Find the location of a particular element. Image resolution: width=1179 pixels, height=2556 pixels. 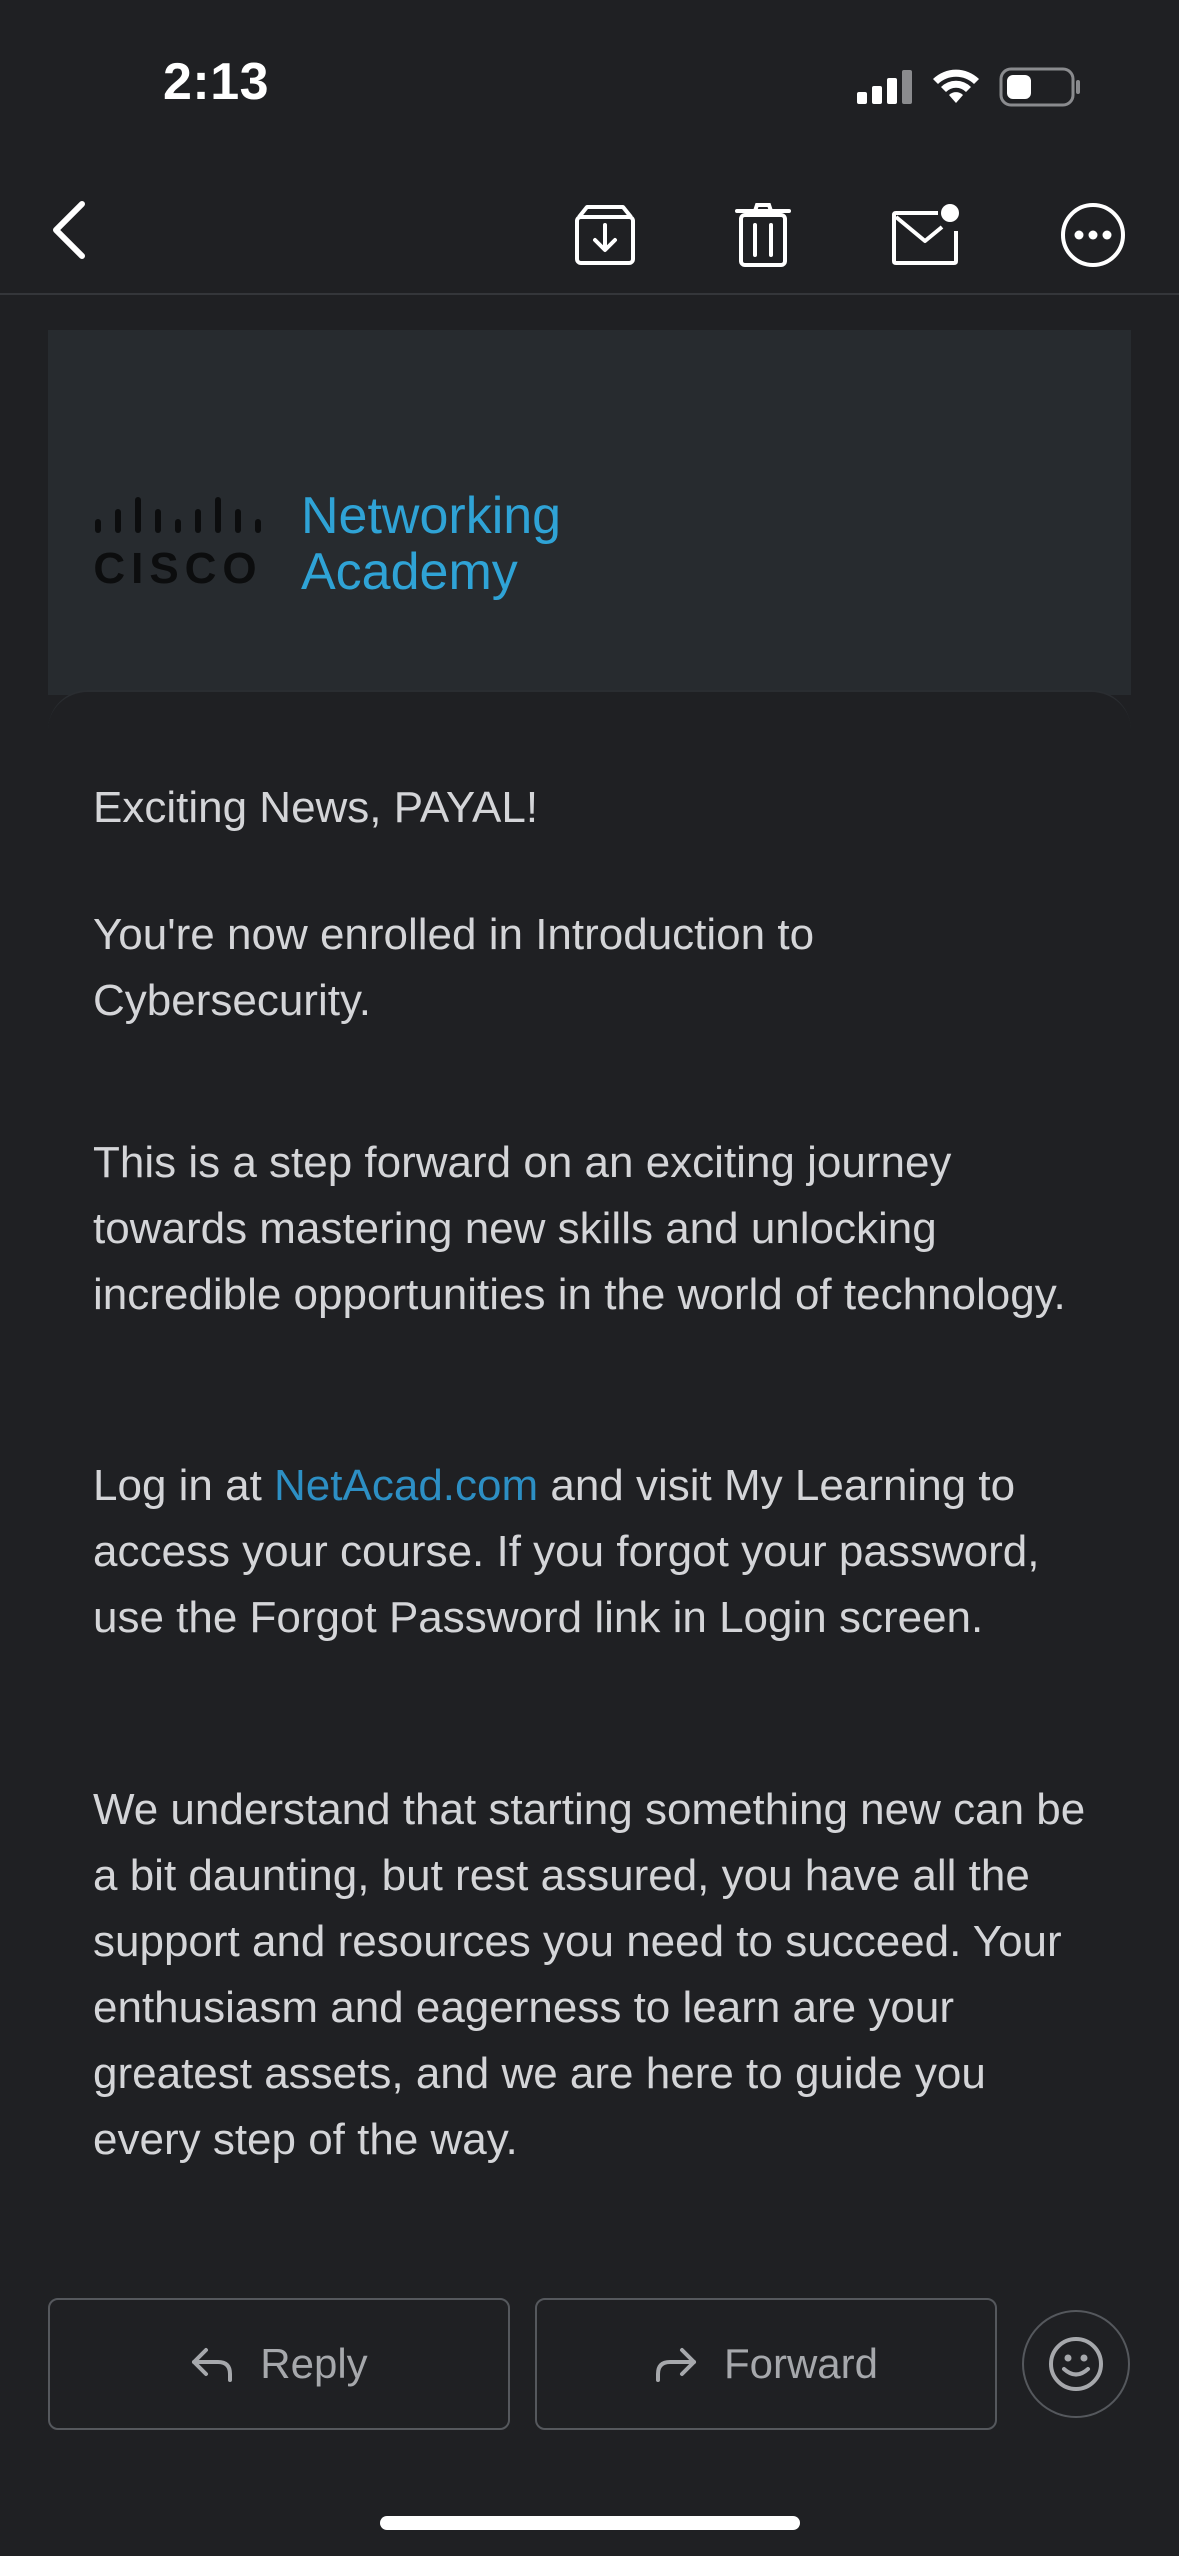

chevron-left-icon is located at coordinates (69, 230).